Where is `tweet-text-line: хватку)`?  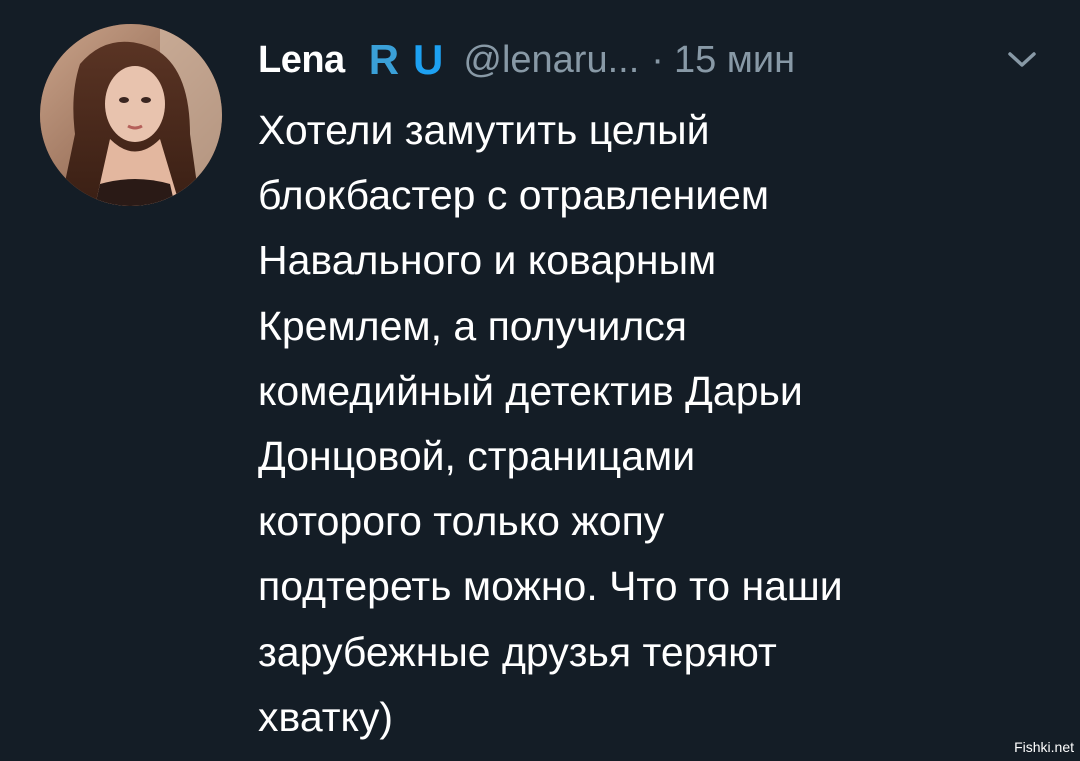 tweet-text-line: хватку) is located at coordinates (326, 716).